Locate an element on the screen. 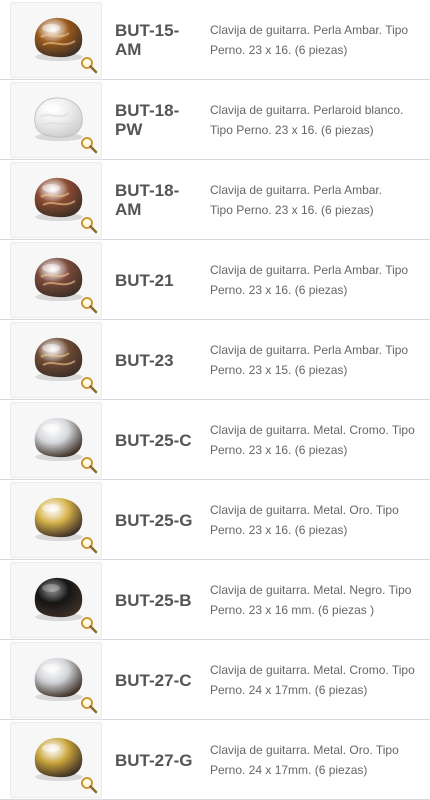 The height and width of the screenshot is (800, 430). product-code-text: BUT-25-B is located at coordinates (153, 600).